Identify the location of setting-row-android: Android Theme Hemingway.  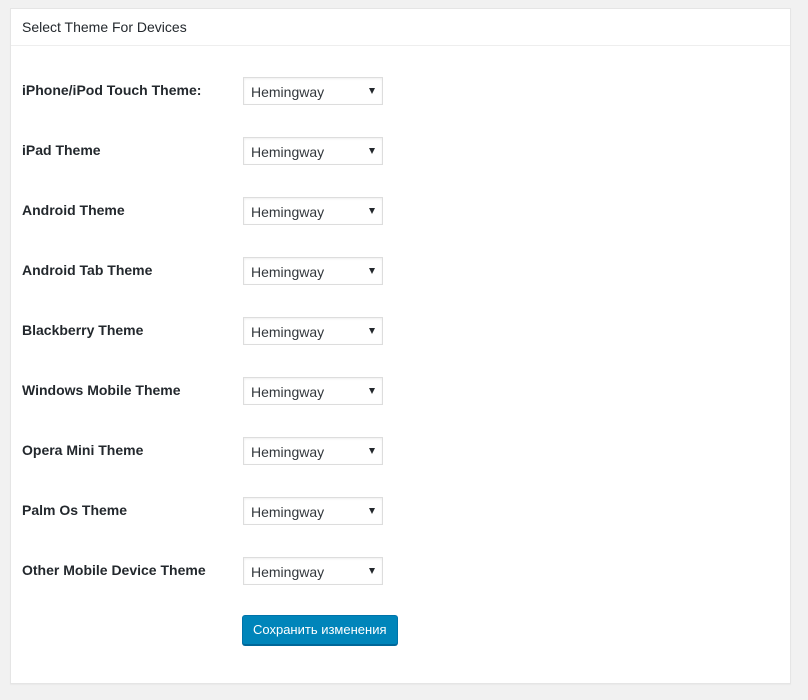
(400, 226).